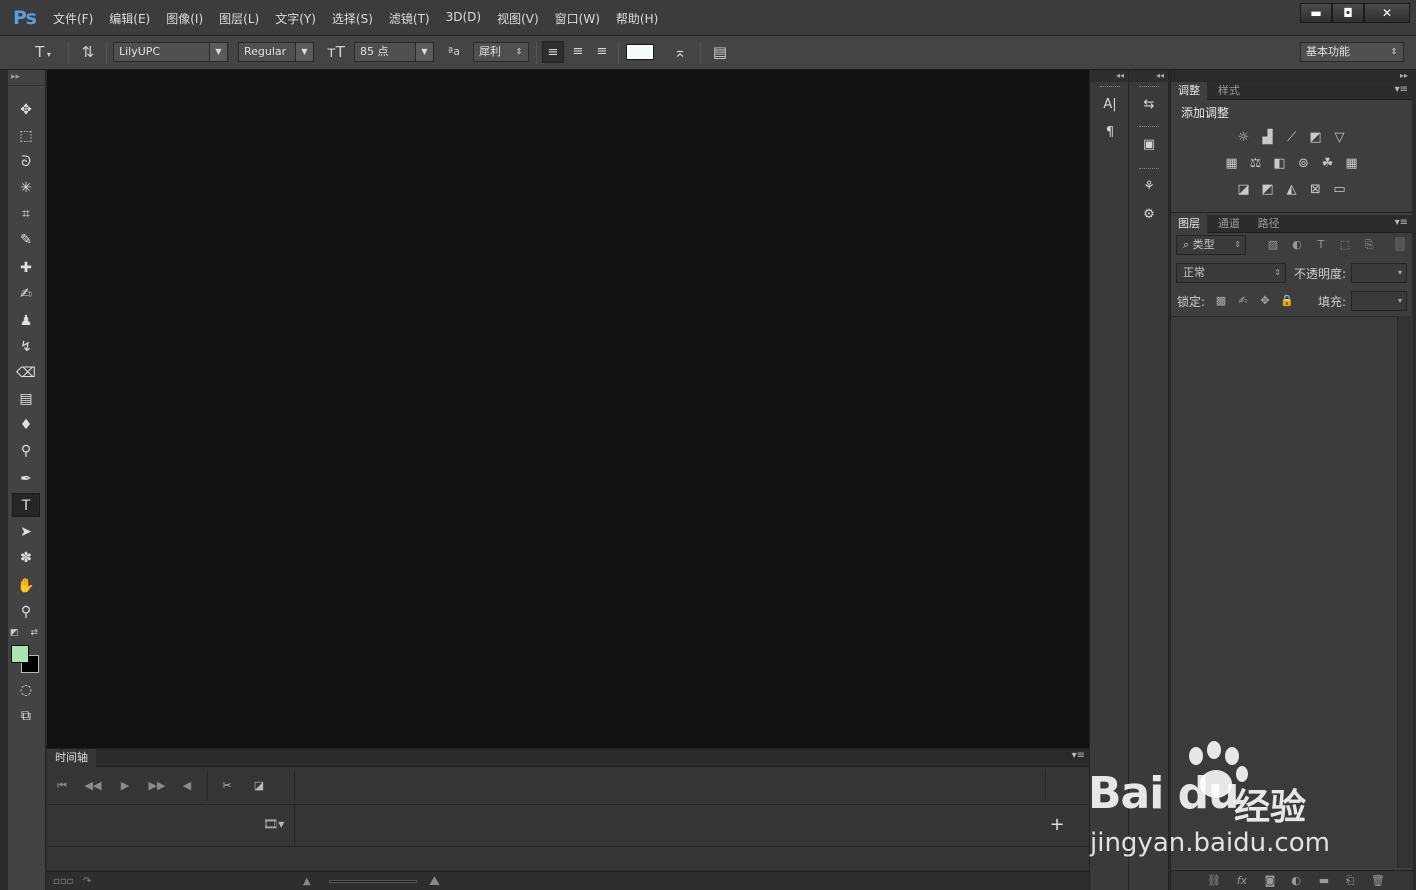 The image size is (1416, 890). What do you see at coordinates (88, 52) in the screenshot?
I see `toggle-text-orientation-icon: ⇅` at bounding box center [88, 52].